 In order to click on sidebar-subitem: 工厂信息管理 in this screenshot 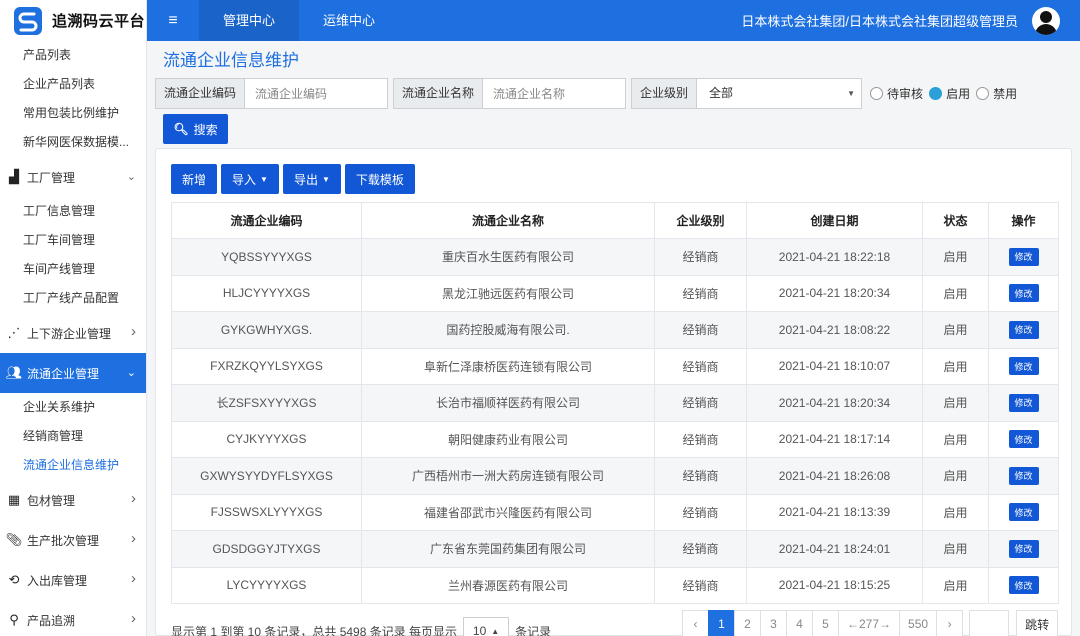, I will do `click(73, 211)`.